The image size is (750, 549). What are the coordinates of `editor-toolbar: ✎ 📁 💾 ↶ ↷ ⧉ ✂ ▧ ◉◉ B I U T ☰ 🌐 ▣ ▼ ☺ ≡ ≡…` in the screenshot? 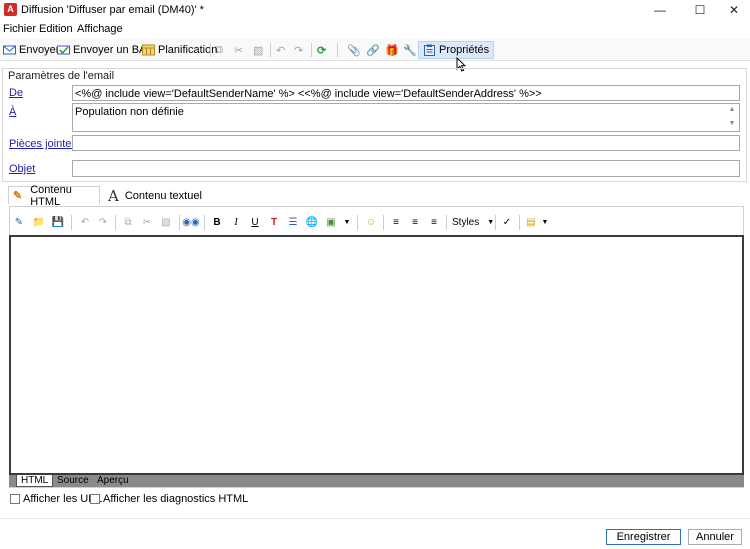 It's located at (376, 222).